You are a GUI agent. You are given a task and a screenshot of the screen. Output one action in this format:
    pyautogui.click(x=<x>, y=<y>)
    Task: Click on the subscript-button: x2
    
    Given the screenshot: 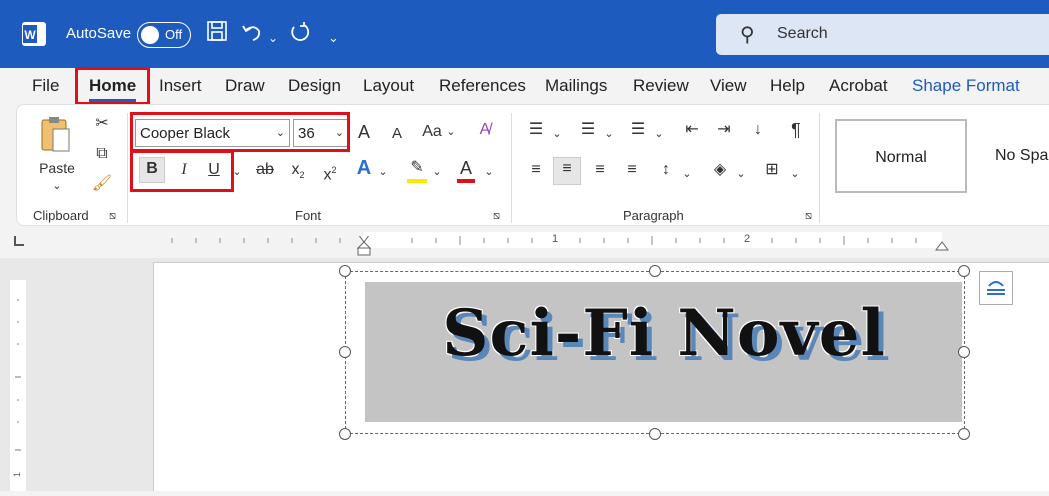 What is the action you would take?
    pyautogui.click(x=298, y=172)
    